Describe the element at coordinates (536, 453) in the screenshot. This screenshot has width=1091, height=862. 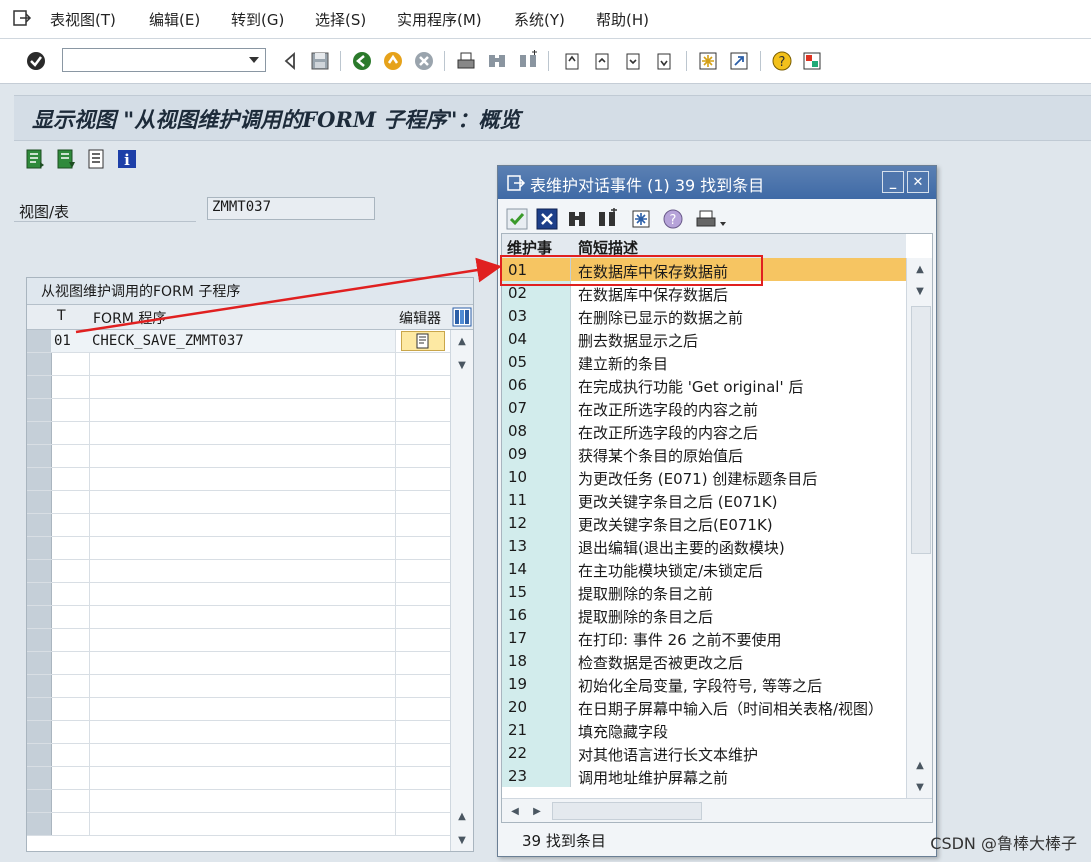
I see `event-code-cell: 09` at that location.